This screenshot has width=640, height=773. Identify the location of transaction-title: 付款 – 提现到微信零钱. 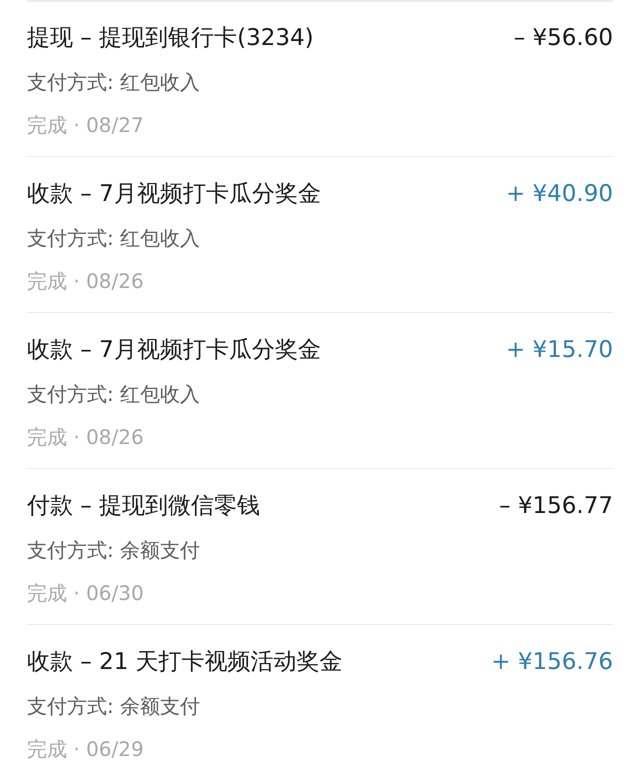
(143, 506).